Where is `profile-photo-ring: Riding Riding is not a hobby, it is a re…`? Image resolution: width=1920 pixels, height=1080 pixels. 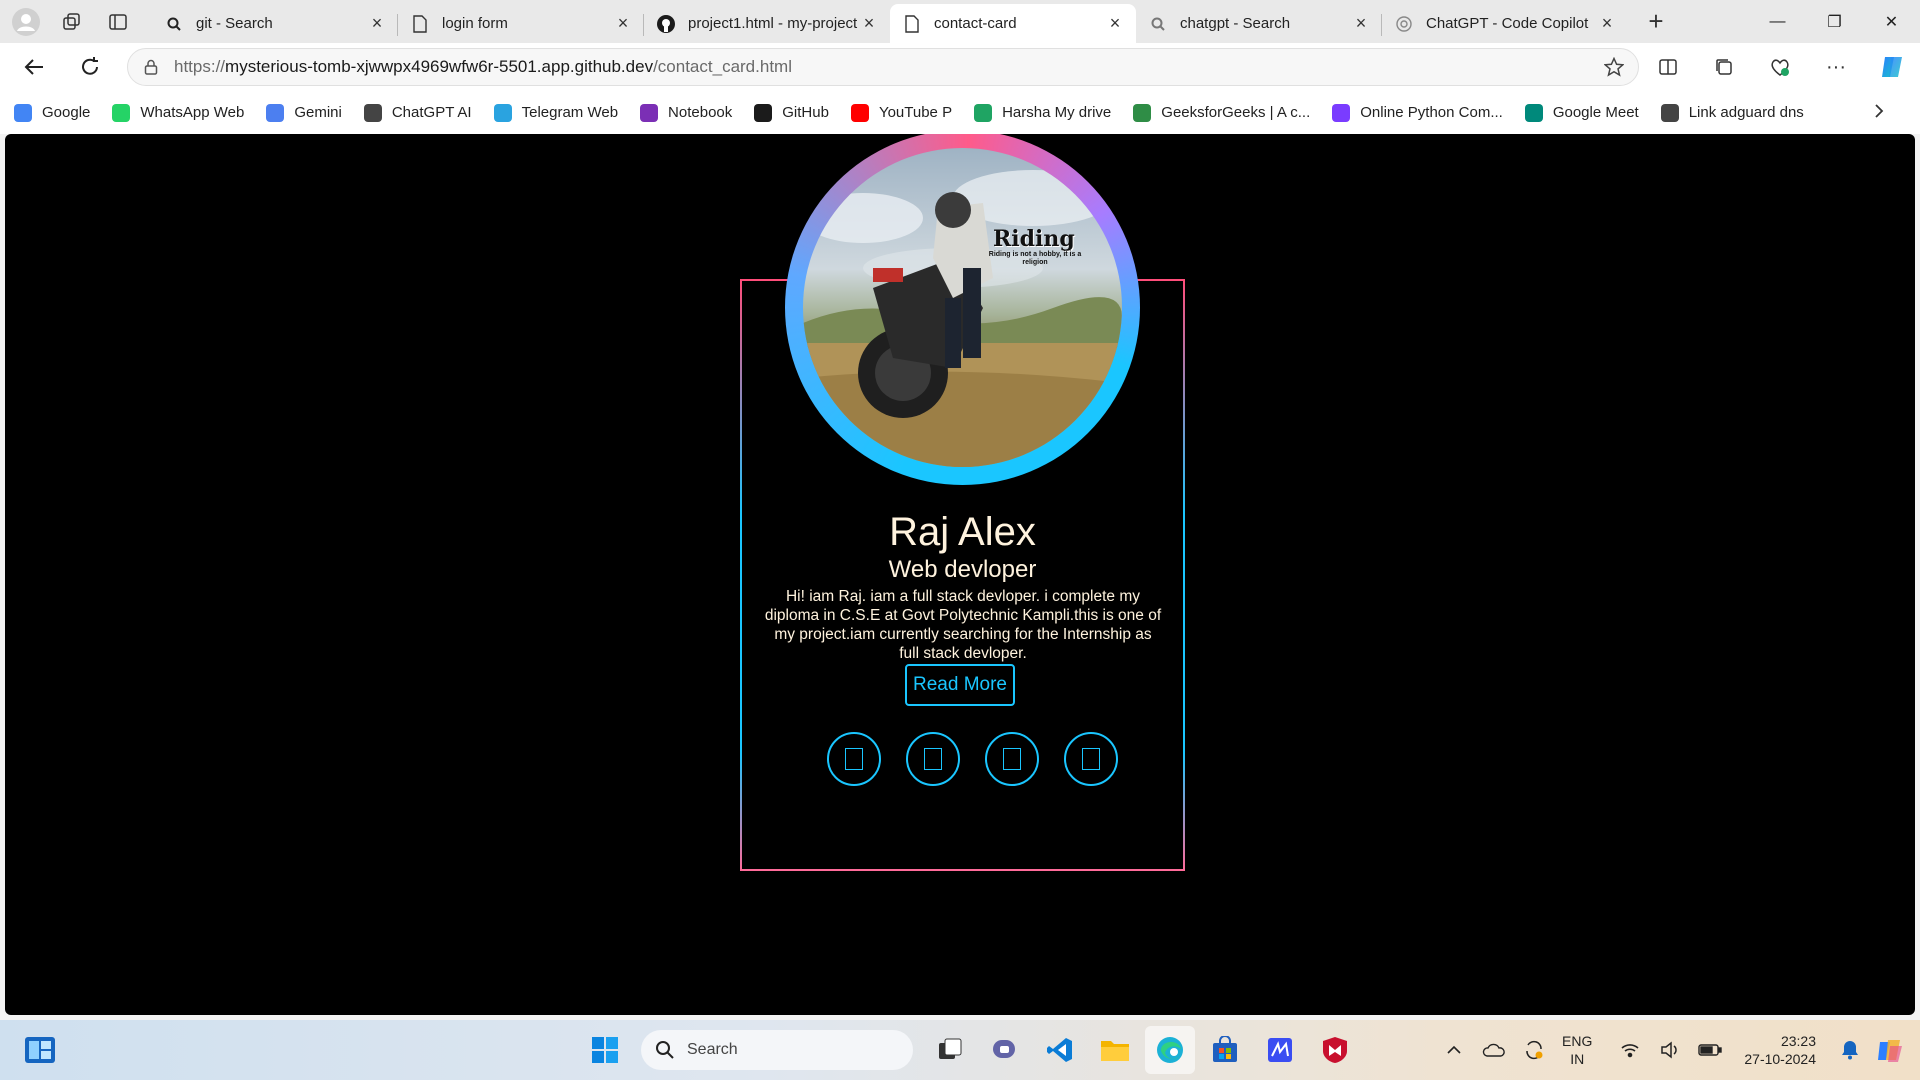
profile-photo-ring: Riding Riding is not a hobby, it is a re… is located at coordinates (962, 309).